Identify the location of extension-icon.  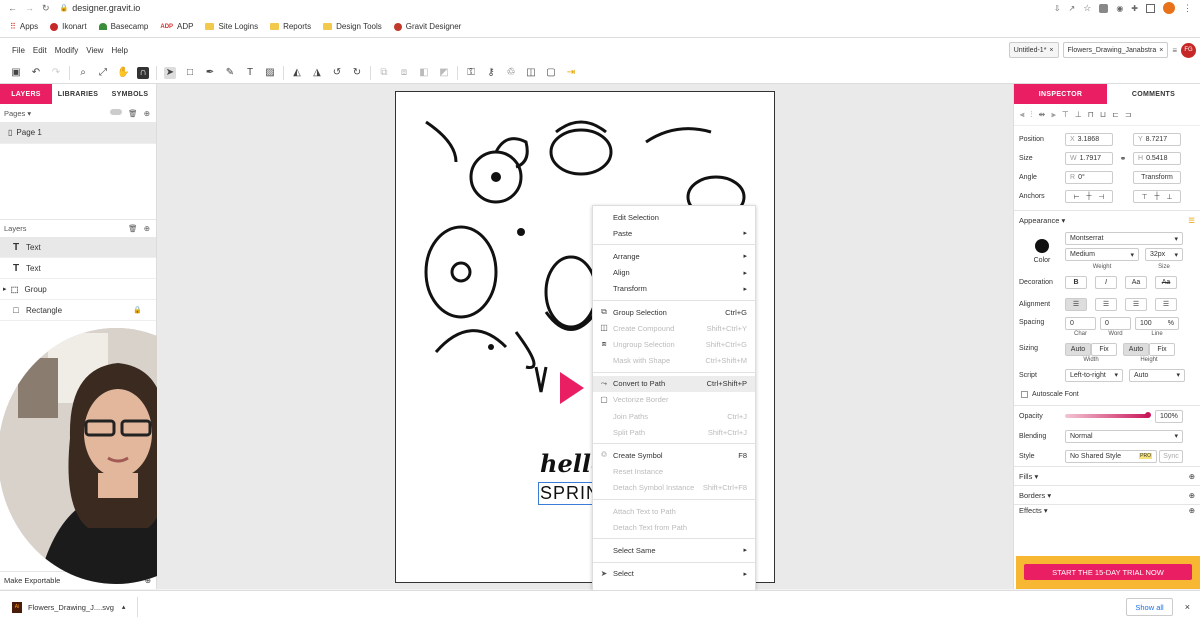
(1104, 8).